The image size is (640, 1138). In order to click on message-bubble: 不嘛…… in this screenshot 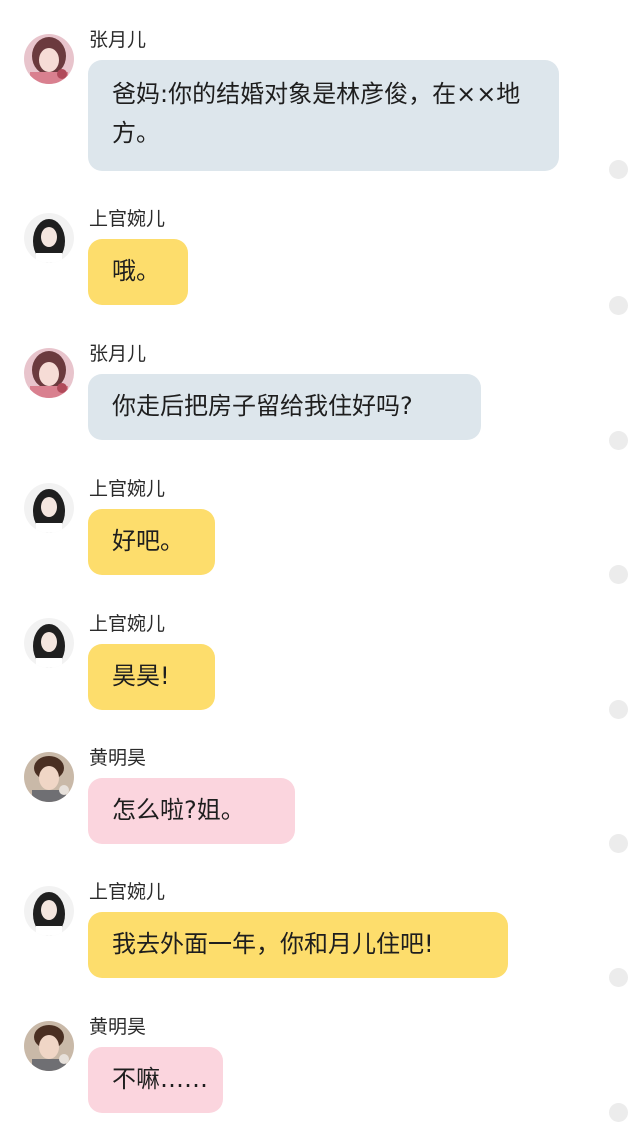, I will do `click(155, 1080)`.